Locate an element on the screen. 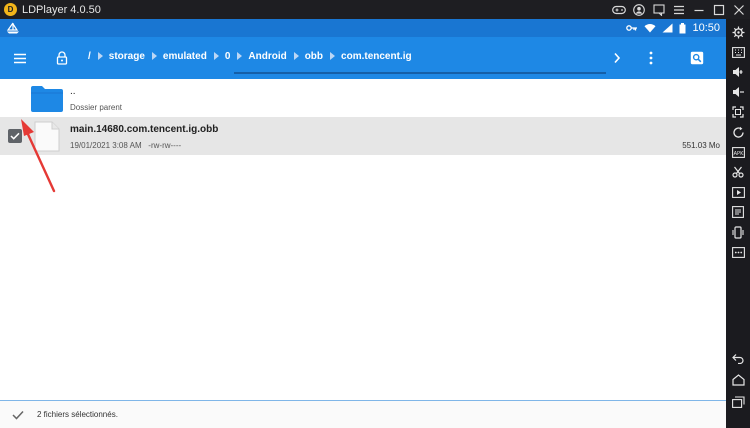 The image size is (750, 428). file-date: 19/01/2021 3:08 AM is located at coordinates (106, 145).